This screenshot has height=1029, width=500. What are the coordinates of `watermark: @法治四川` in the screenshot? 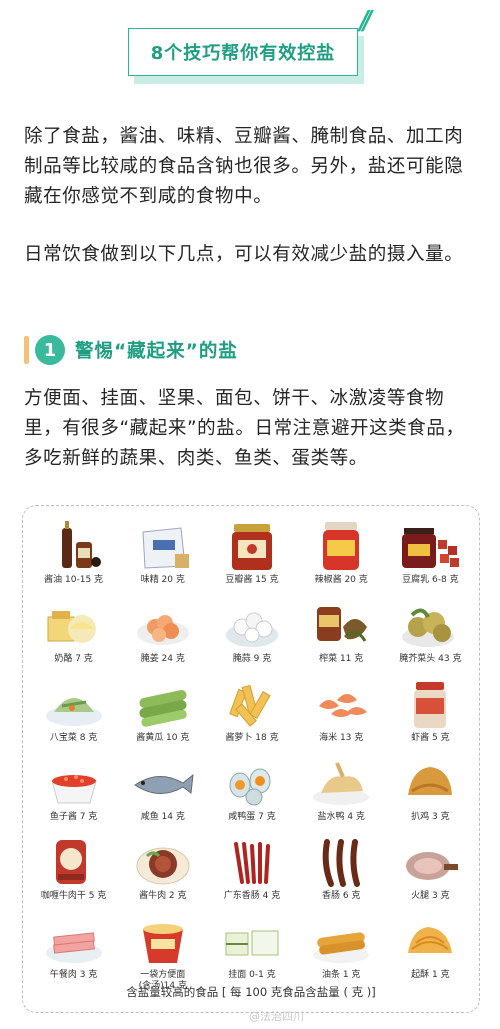 It's located at (276, 1016).